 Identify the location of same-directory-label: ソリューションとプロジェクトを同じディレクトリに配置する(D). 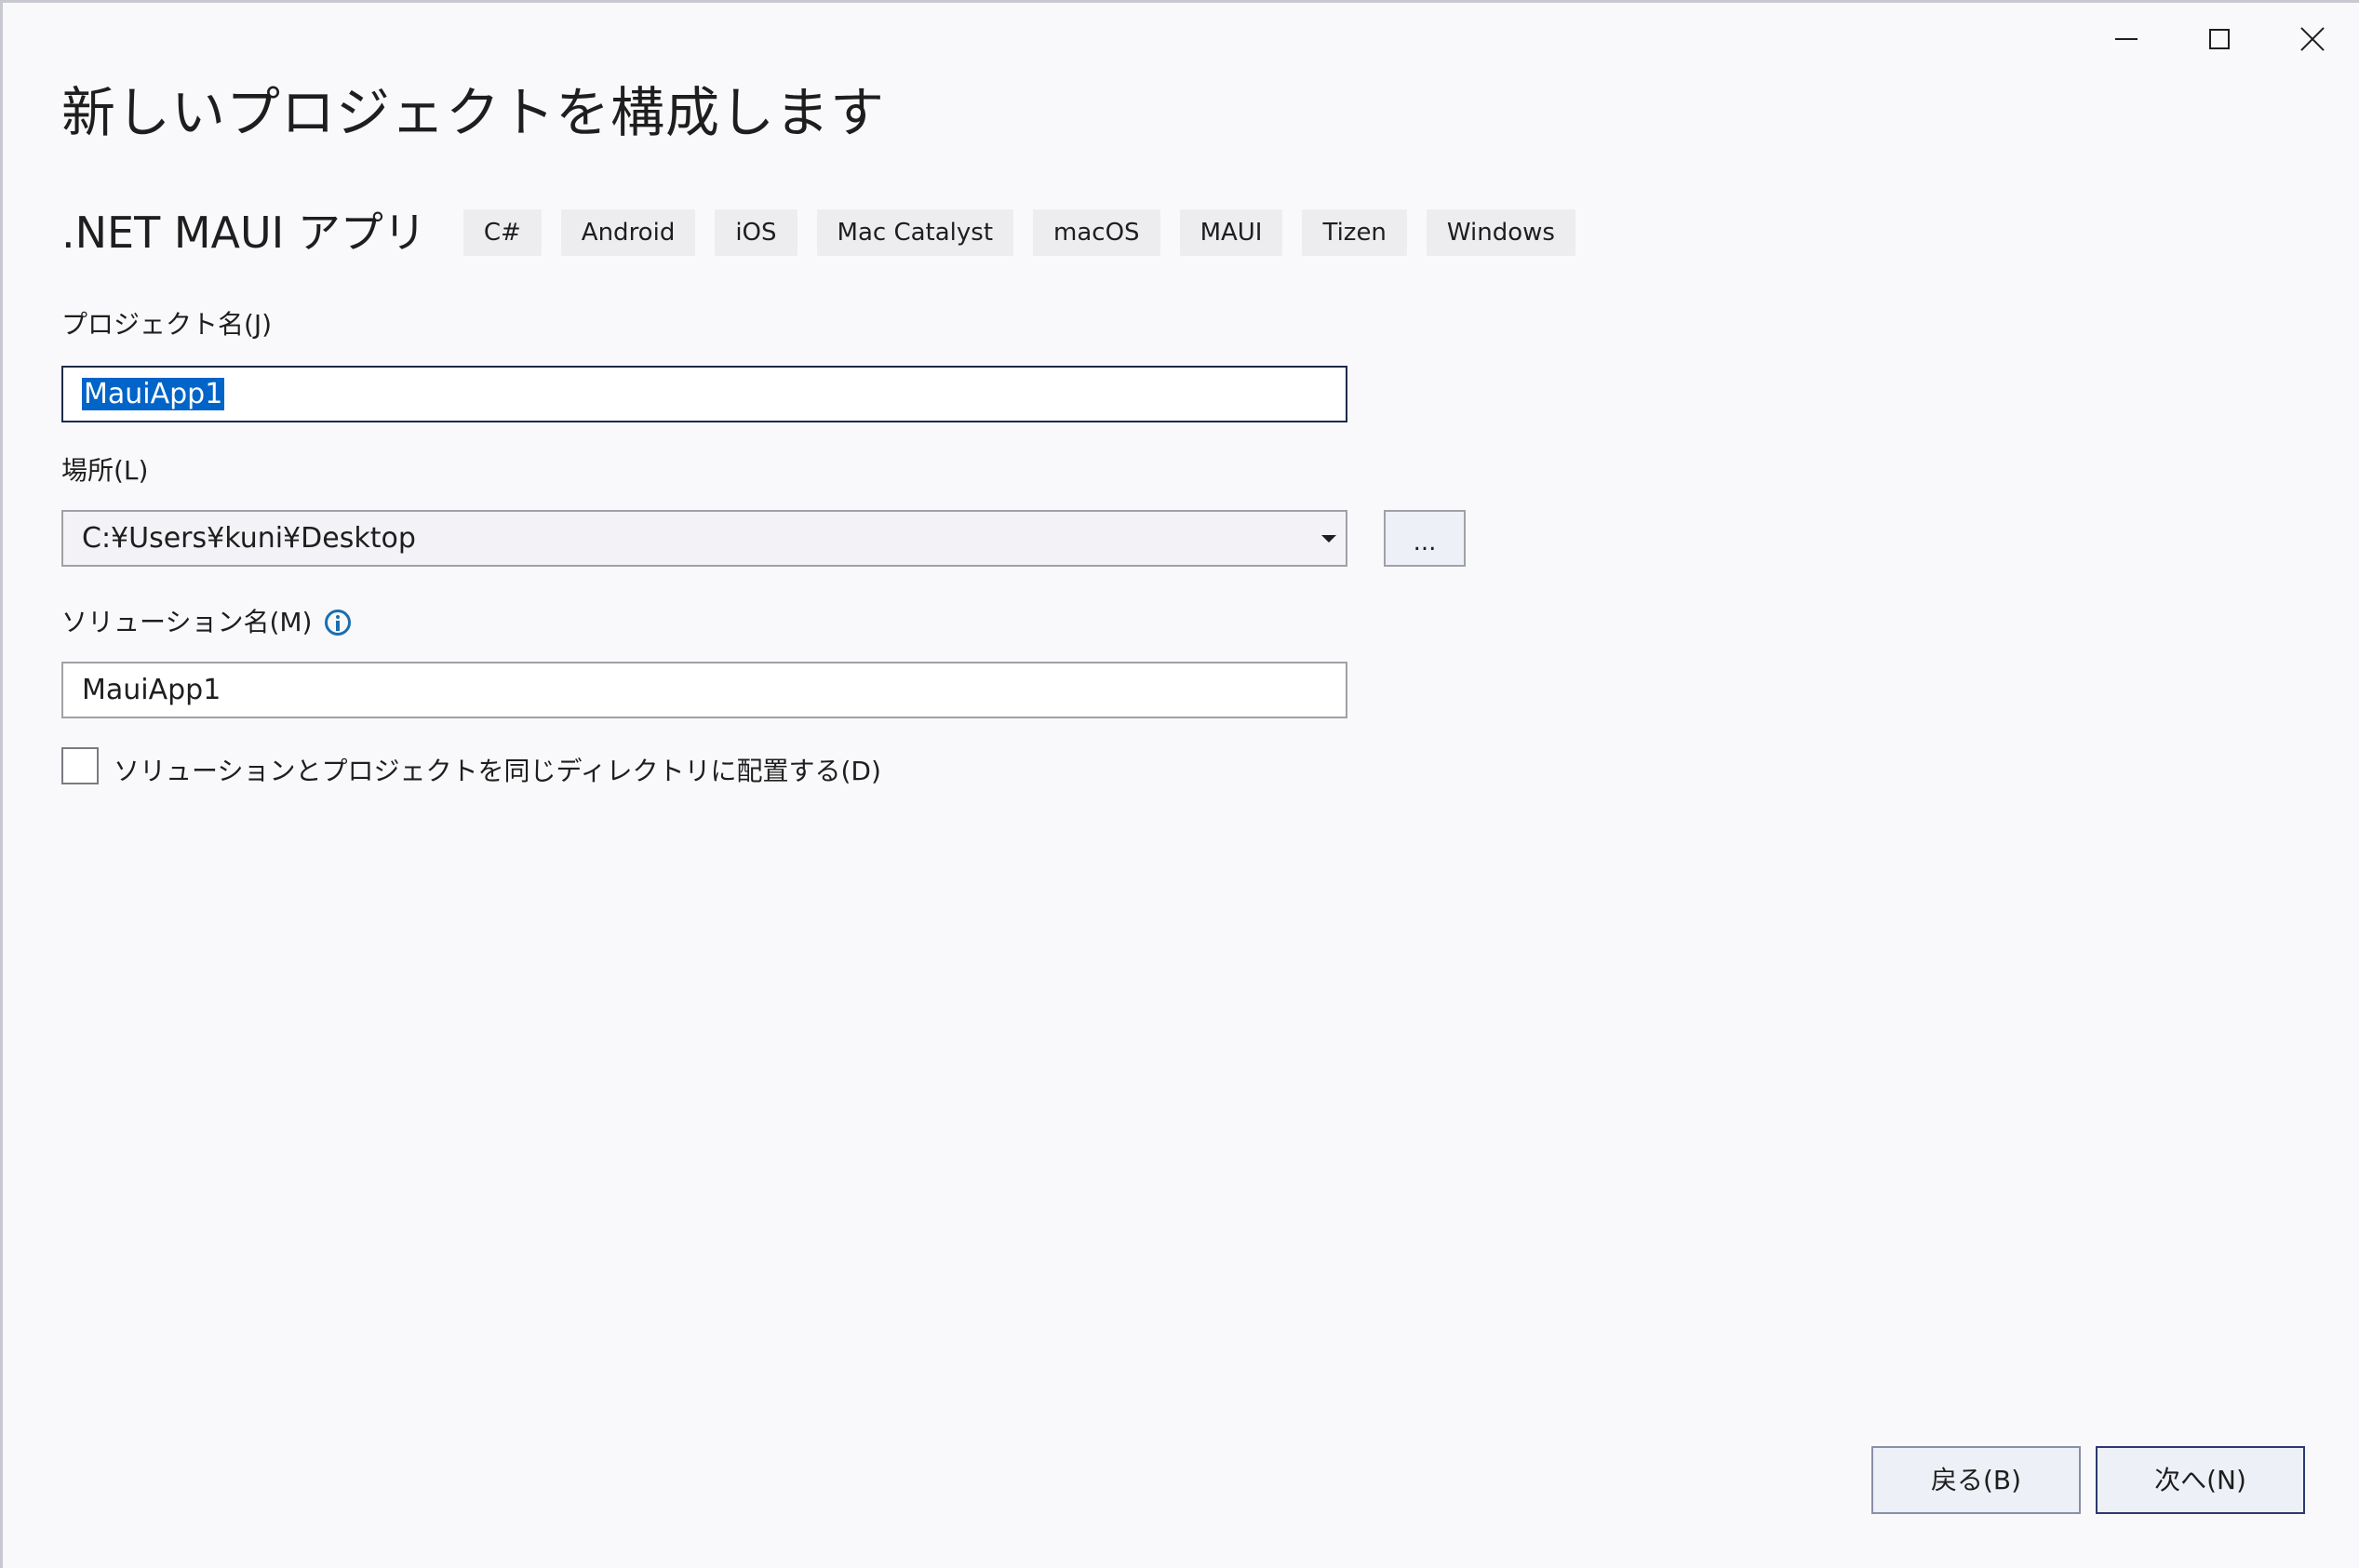
(497, 771).